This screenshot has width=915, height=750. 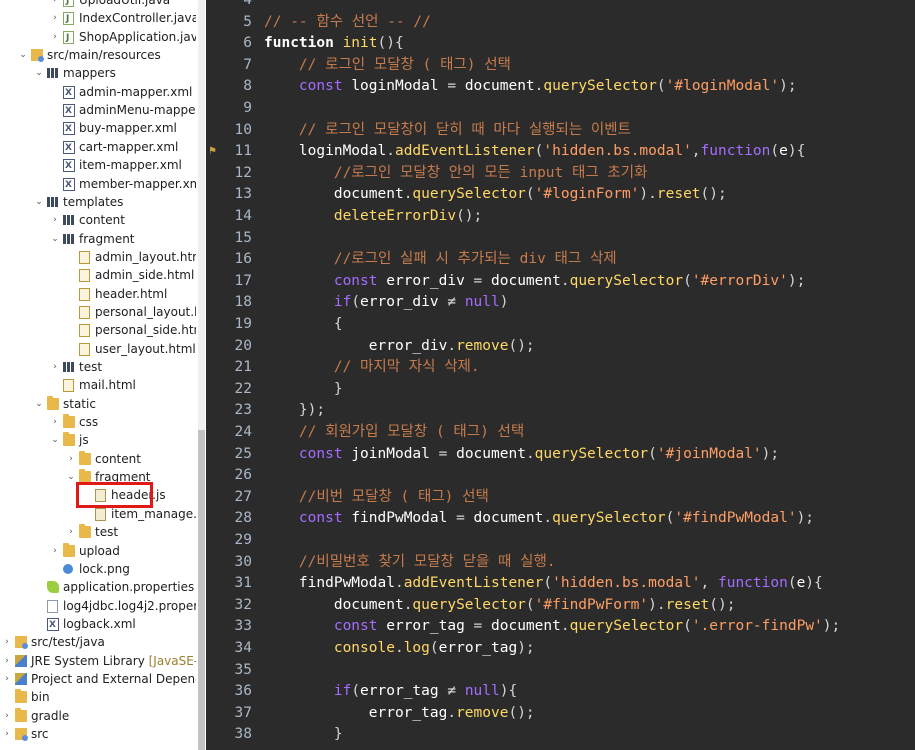 What do you see at coordinates (342, 691) in the screenshot?
I see `code-token: if` at bounding box center [342, 691].